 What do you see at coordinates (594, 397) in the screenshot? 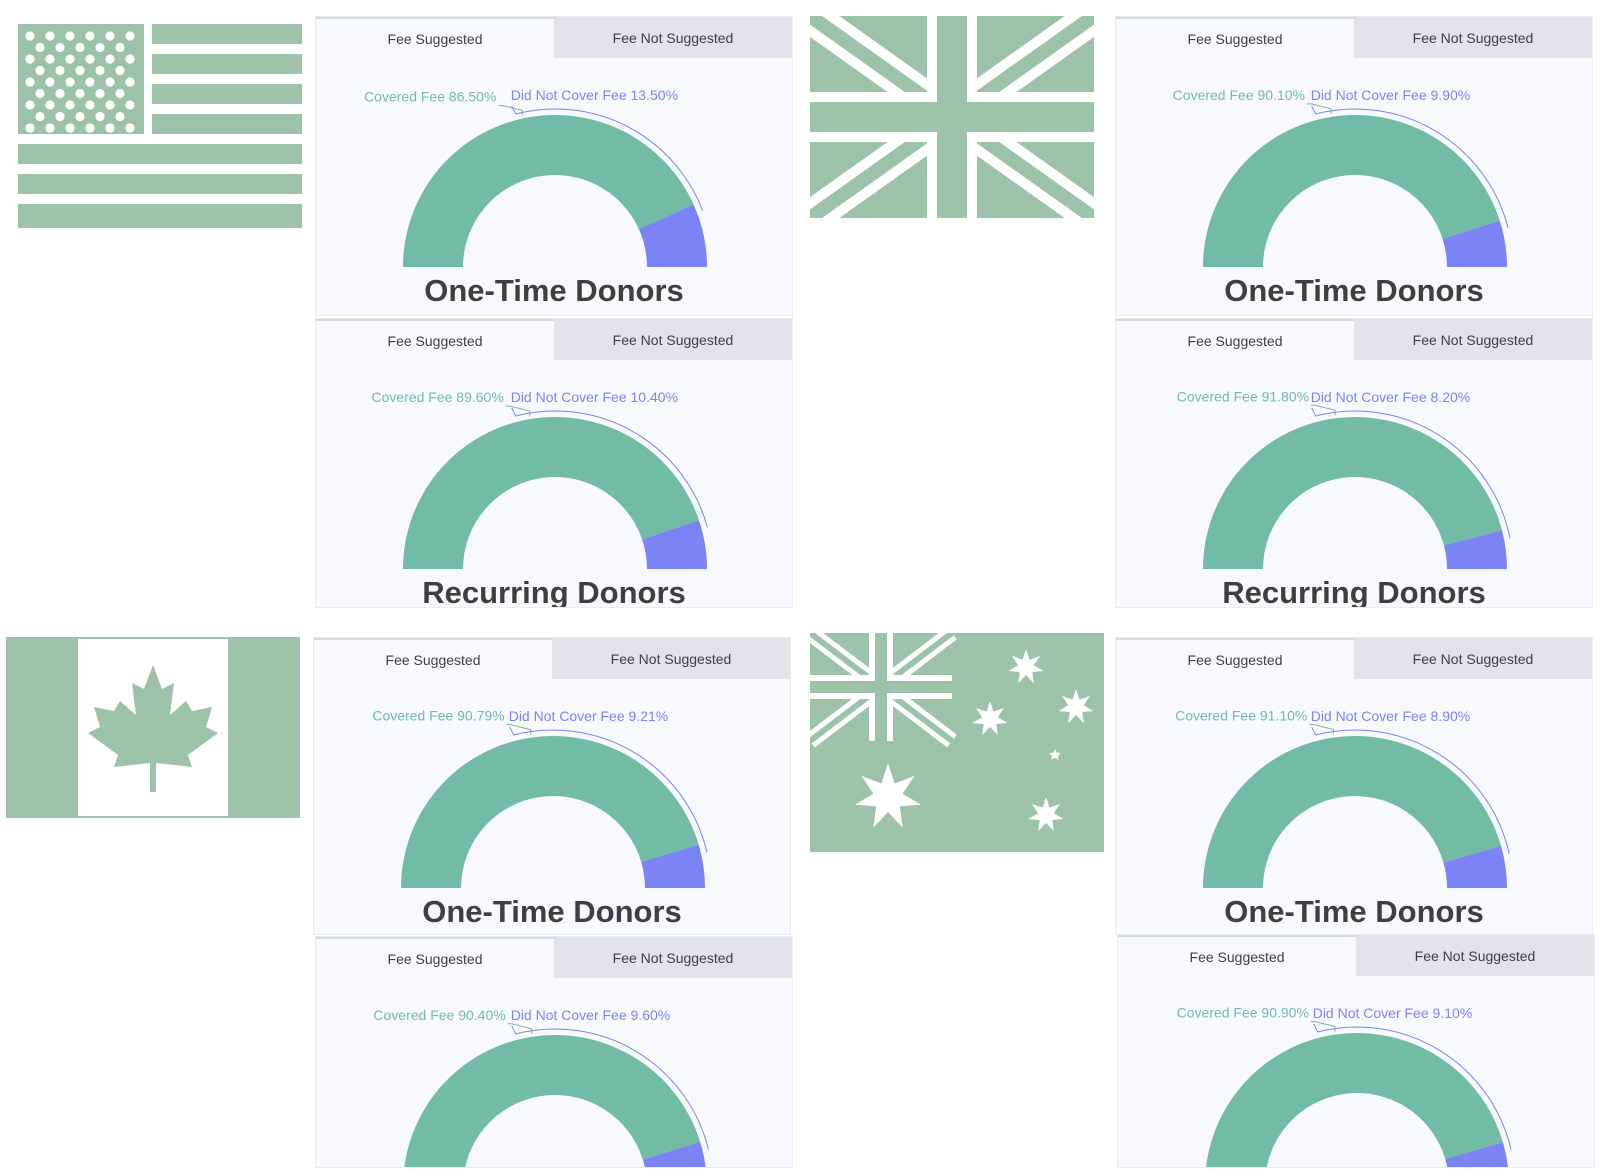
I see `not-covered-fee-label: Did Not Cover Fee 10.40%` at bounding box center [594, 397].